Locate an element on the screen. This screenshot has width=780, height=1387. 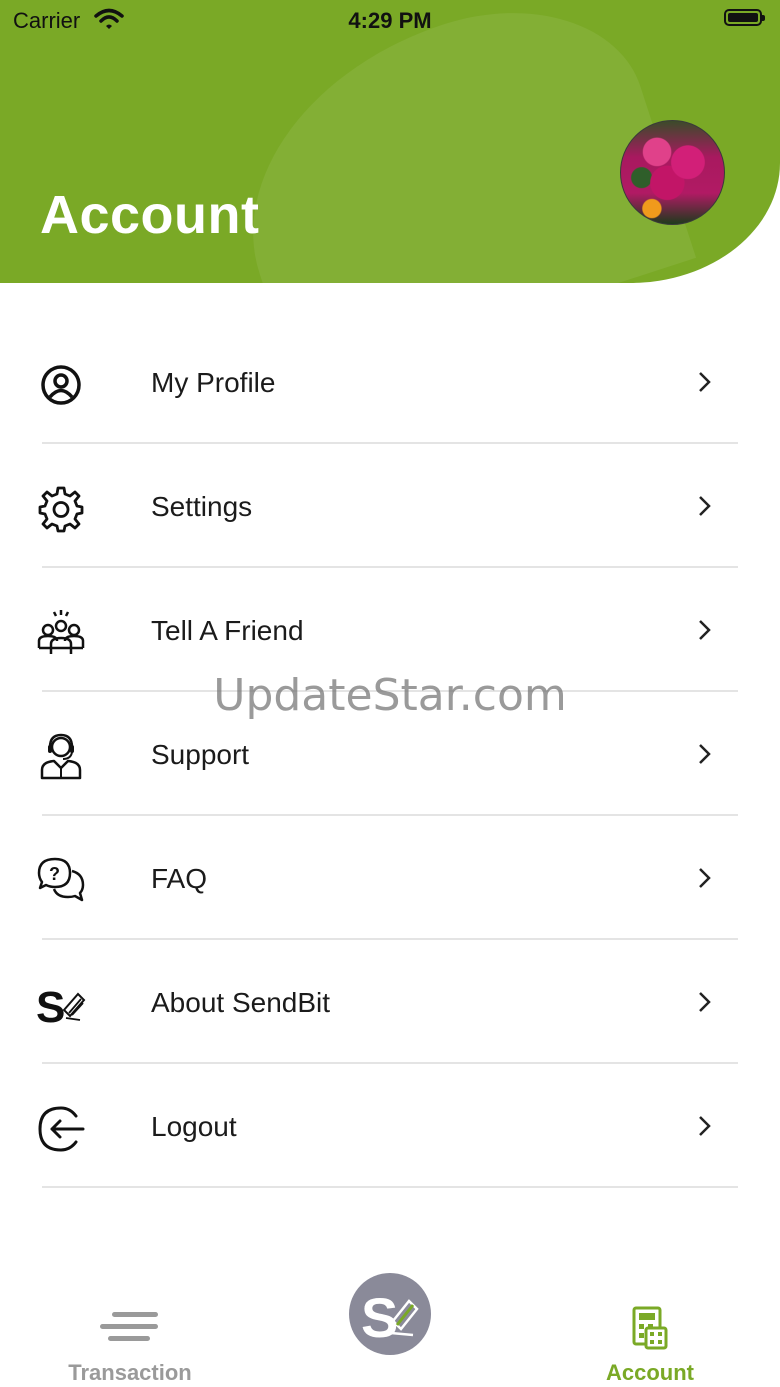
gear-icon is located at coordinates (61, 509).